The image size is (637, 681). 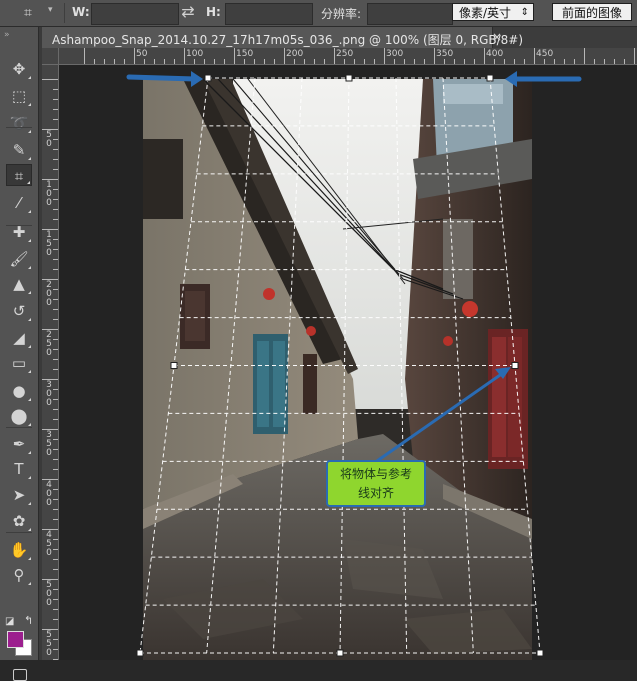 What do you see at coordinates (19, 495) in the screenshot?
I see `path-select-tool: ➤` at bounding box center [19, 495].